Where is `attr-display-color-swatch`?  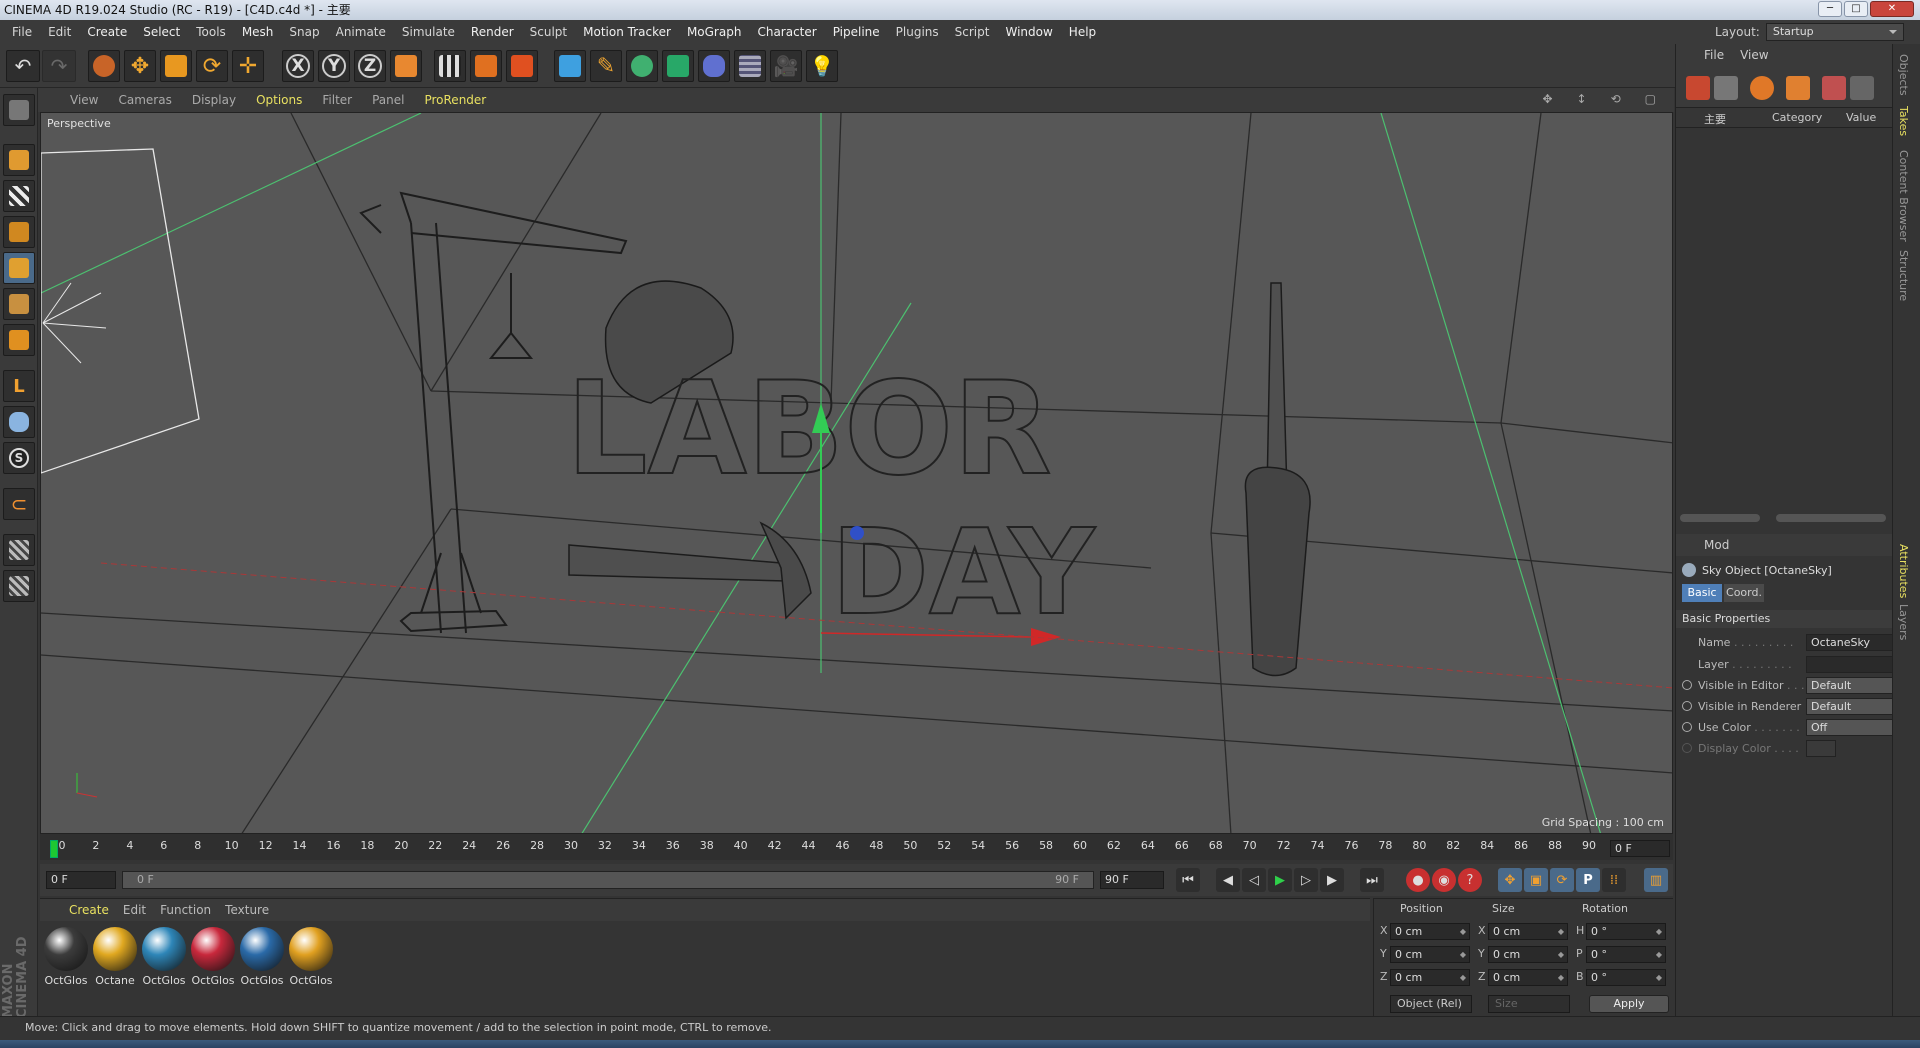 attr-display-color-swatch is located at coordinates (1821, 748).